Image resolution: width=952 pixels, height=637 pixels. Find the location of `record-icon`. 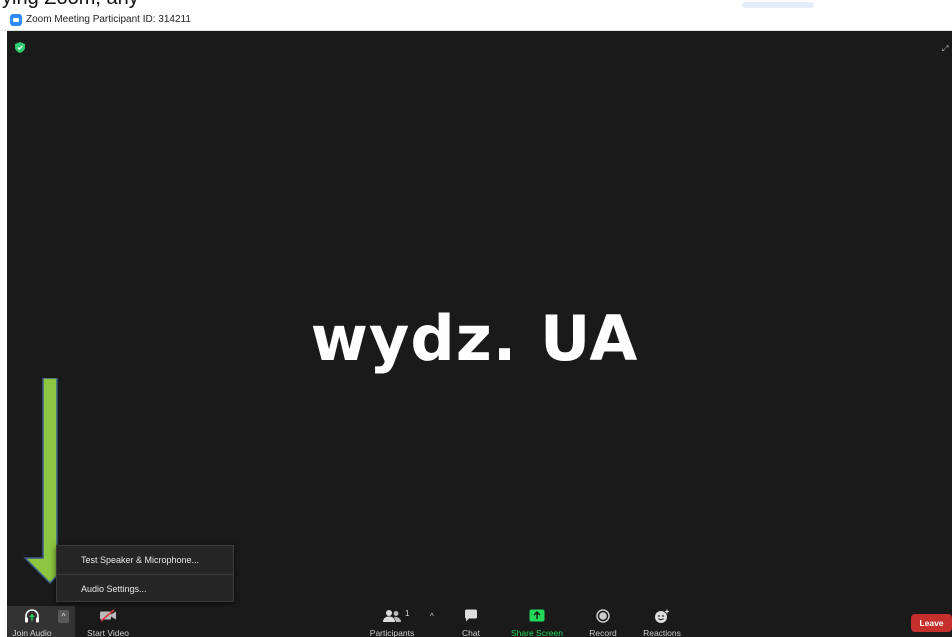

record-icon is located at coordinates (603, 616).